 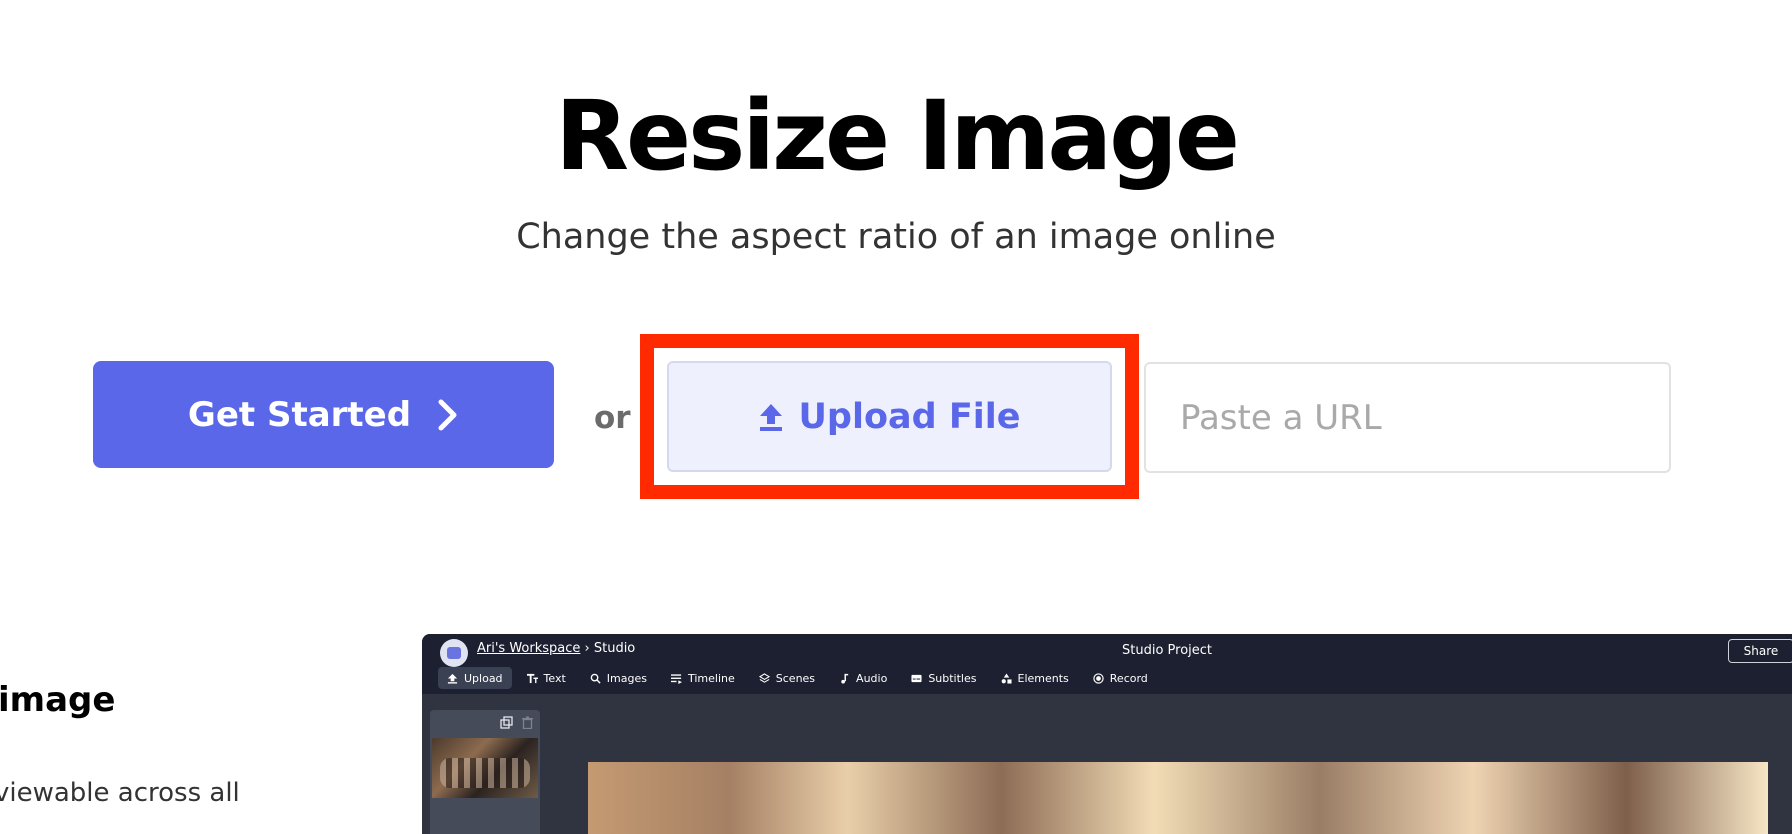 I want to click on editor-toolbar: Upload Text Images Timeline Scenes Audio, so click(x=797, y=678).